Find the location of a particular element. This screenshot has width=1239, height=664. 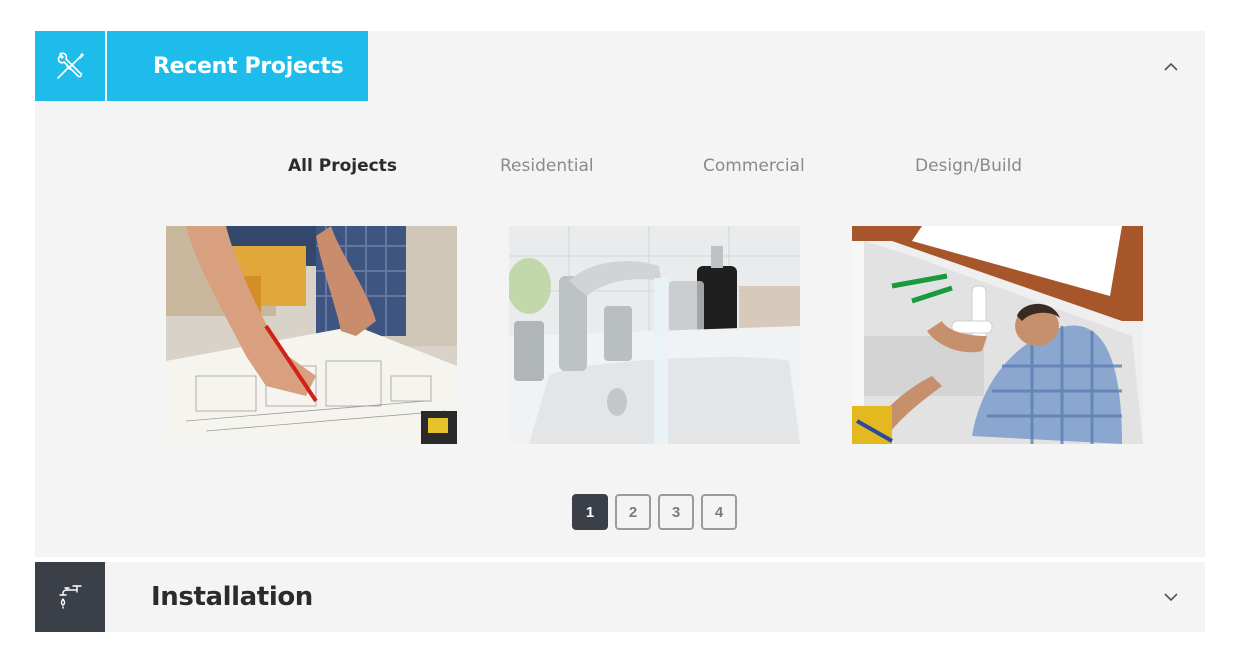

installation-icon-box is located at coordinates (70, 597).